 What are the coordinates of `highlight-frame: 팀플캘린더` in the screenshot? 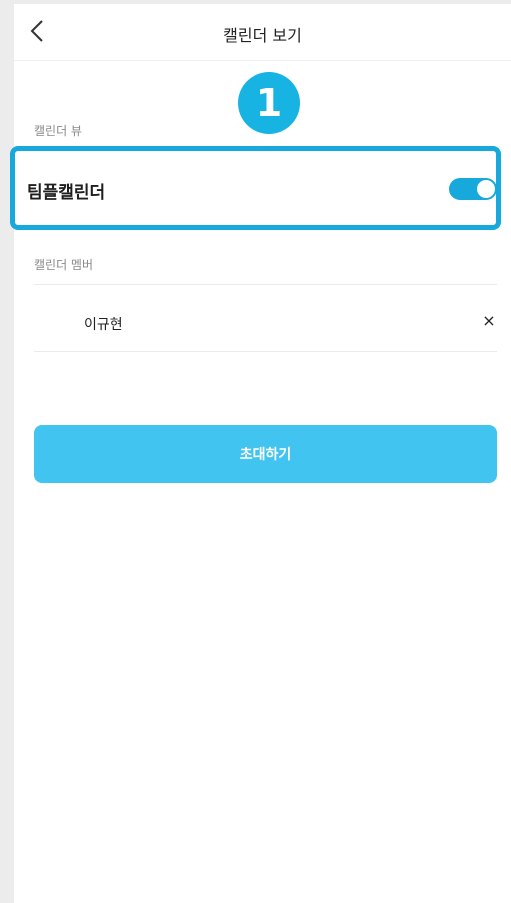 It's located at (255, 188).